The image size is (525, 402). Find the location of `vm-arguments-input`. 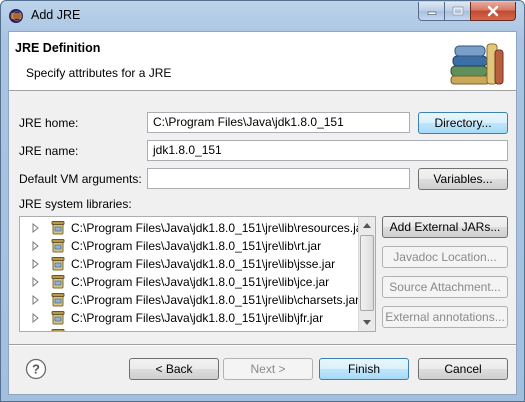

vm-arguments-input is located at coordinates (278, 178).